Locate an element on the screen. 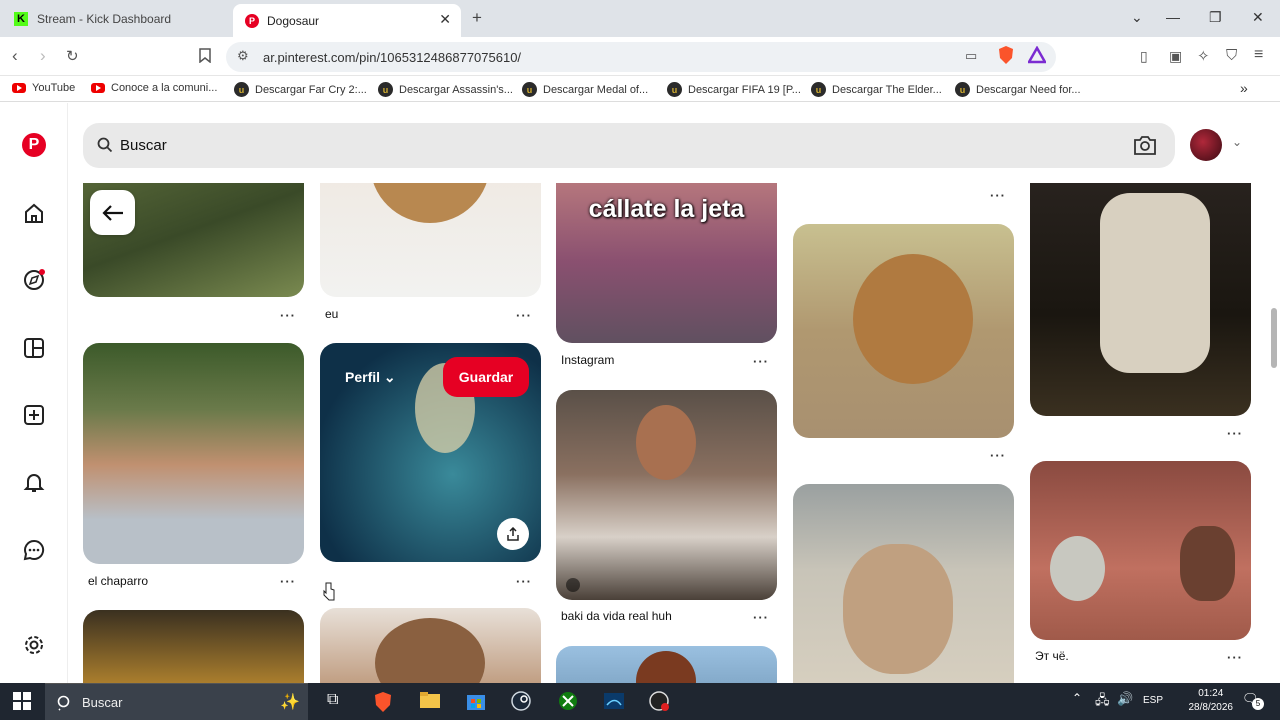 The image size is (1280, 720). steam-icon is located at coordinates (522, 702).